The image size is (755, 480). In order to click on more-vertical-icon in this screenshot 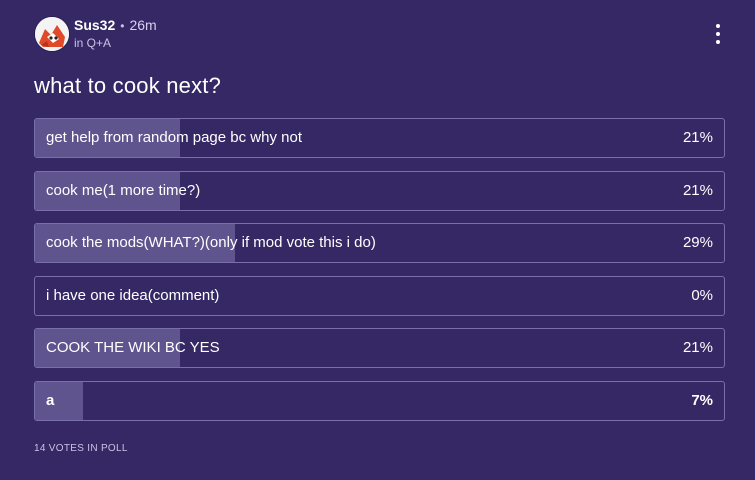, I will do `click(718, 34)`.